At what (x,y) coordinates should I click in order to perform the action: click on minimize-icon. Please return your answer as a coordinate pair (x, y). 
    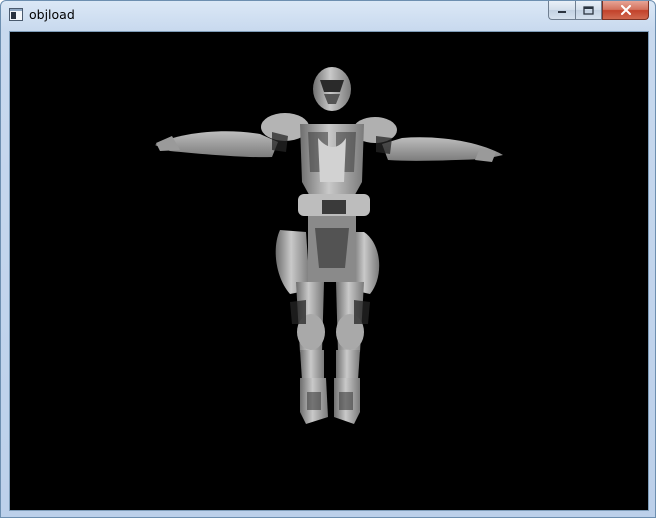
    Looking at the image, I should click on (562, 12).